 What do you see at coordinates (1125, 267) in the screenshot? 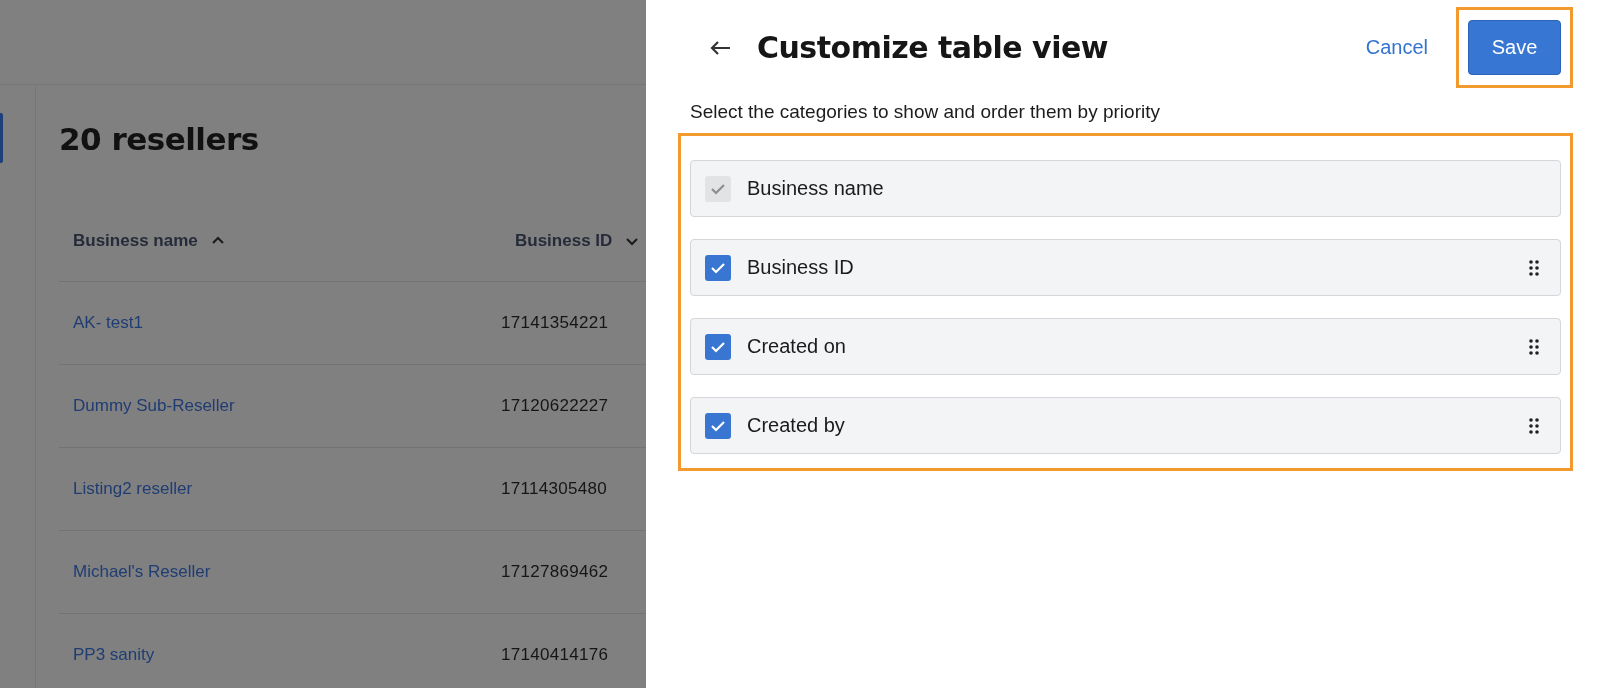
I see `category-row: Business ID` at bounding box center [1125, 267].